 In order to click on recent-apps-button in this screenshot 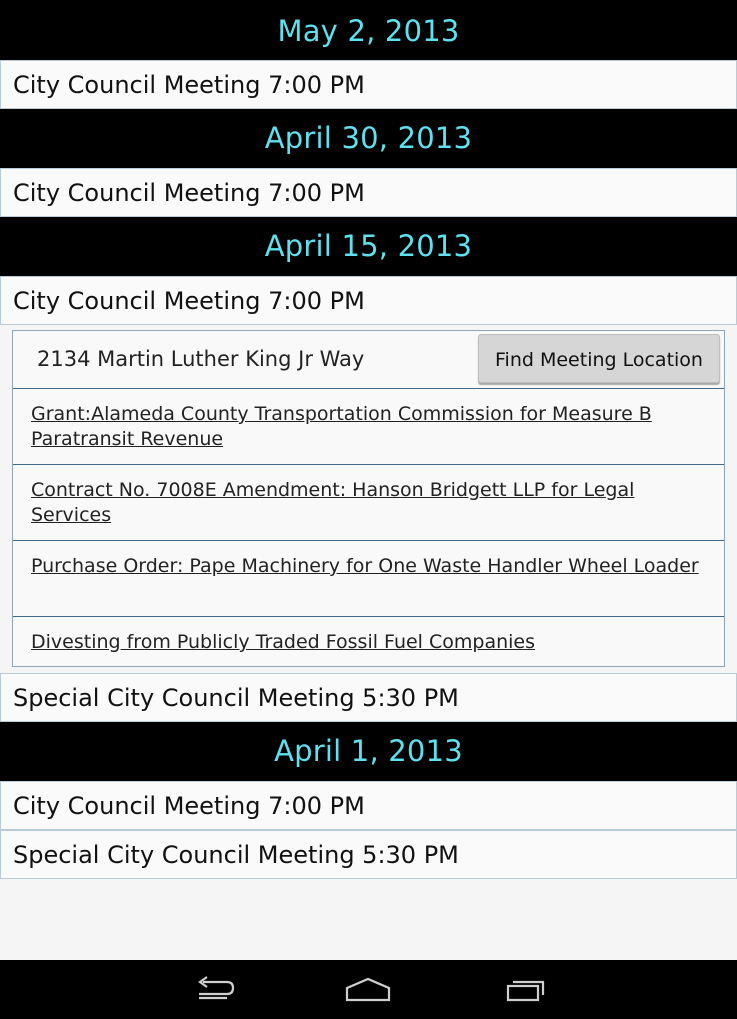, I will do `click(526, 990)`.